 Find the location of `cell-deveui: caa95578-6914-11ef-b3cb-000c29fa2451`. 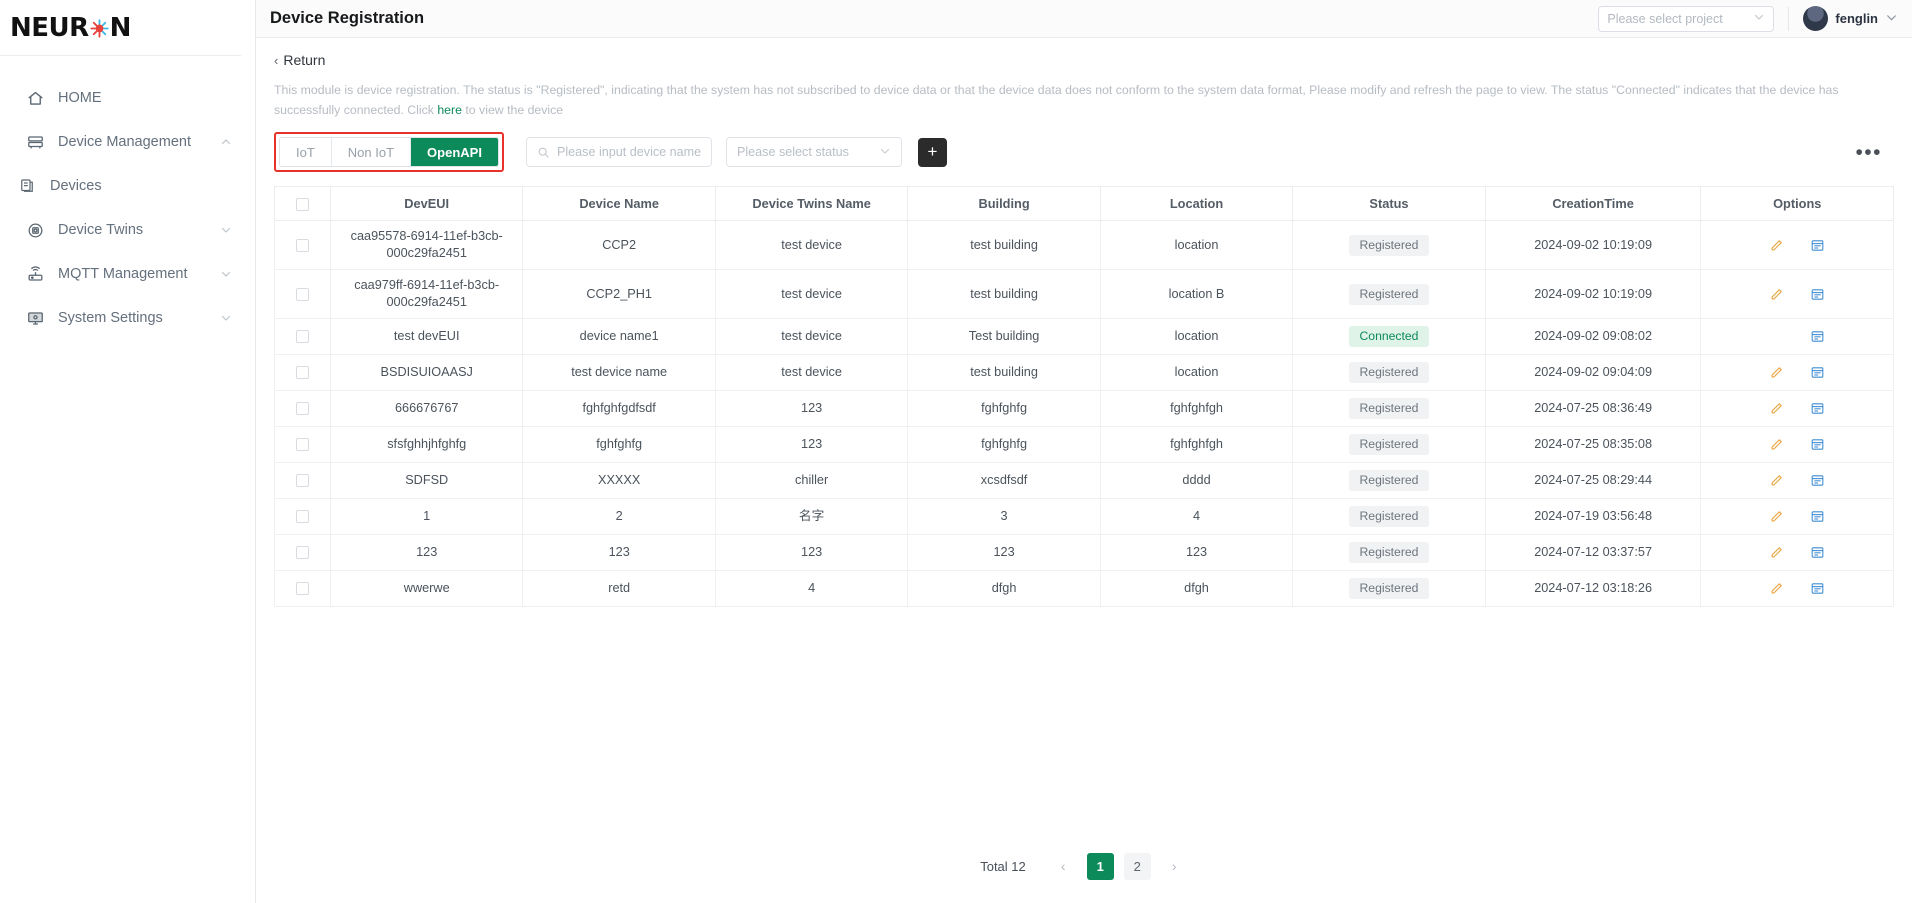

cell-deveui: caa95578-6914-11ef-b3cb-000c29fa2451 is located at coordinates (427, 245).